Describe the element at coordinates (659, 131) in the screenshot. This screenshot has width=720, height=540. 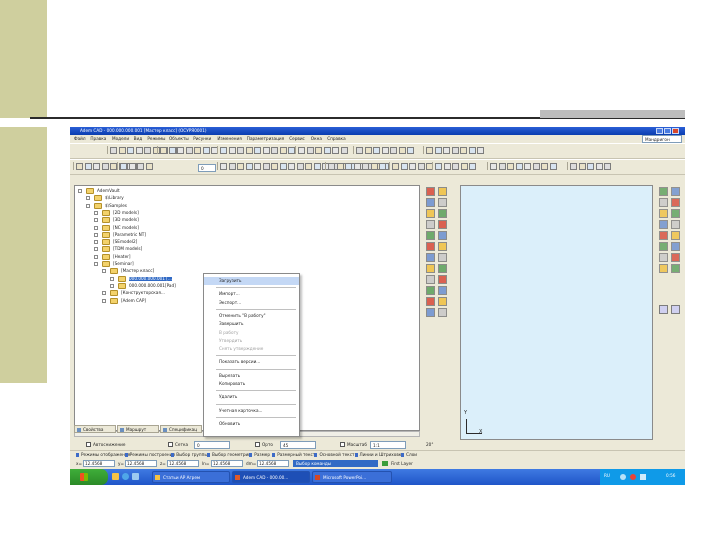
I see `minimize-button` at that location.